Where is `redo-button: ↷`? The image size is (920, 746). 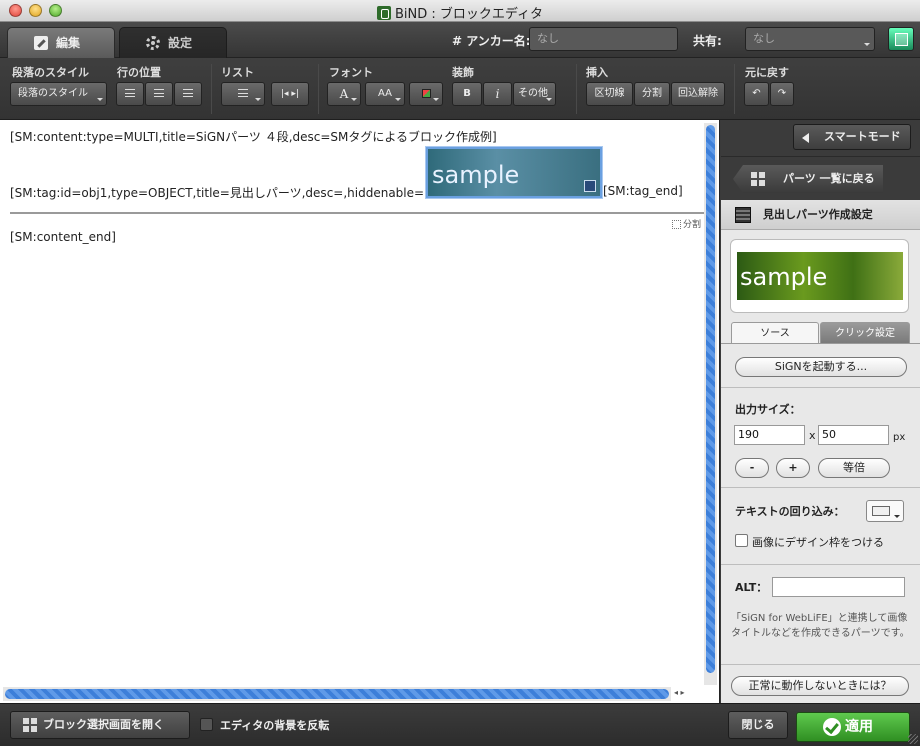
redo-button: ↷ is located at coordinates (782, 94).